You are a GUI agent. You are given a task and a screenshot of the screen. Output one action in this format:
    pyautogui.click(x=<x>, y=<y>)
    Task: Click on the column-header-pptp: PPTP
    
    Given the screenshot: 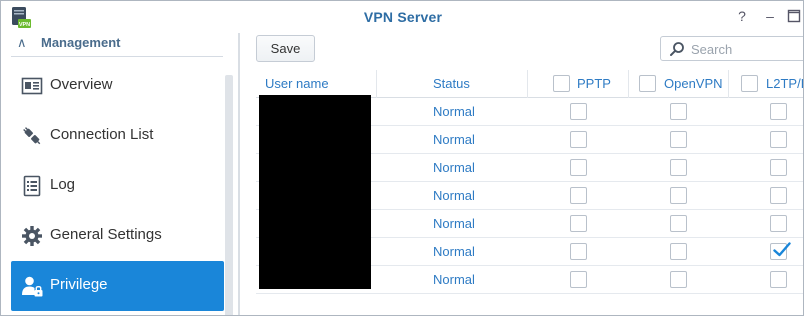 What is the action you would take?
    pyautogui.click(x=594, y=84)
    